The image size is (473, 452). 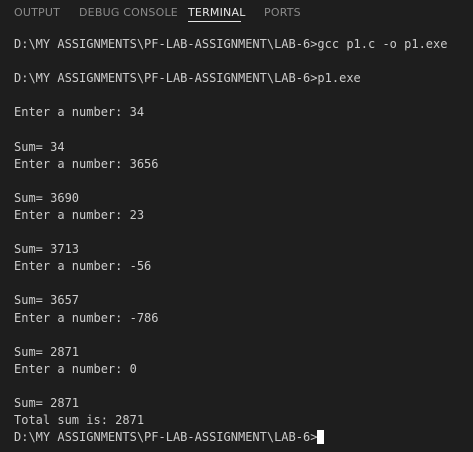 What do you see at coordinates (75, 368) in the screenshot?
I see `terminal-line: Enter a number: 0` at bounding box center [75, 368].